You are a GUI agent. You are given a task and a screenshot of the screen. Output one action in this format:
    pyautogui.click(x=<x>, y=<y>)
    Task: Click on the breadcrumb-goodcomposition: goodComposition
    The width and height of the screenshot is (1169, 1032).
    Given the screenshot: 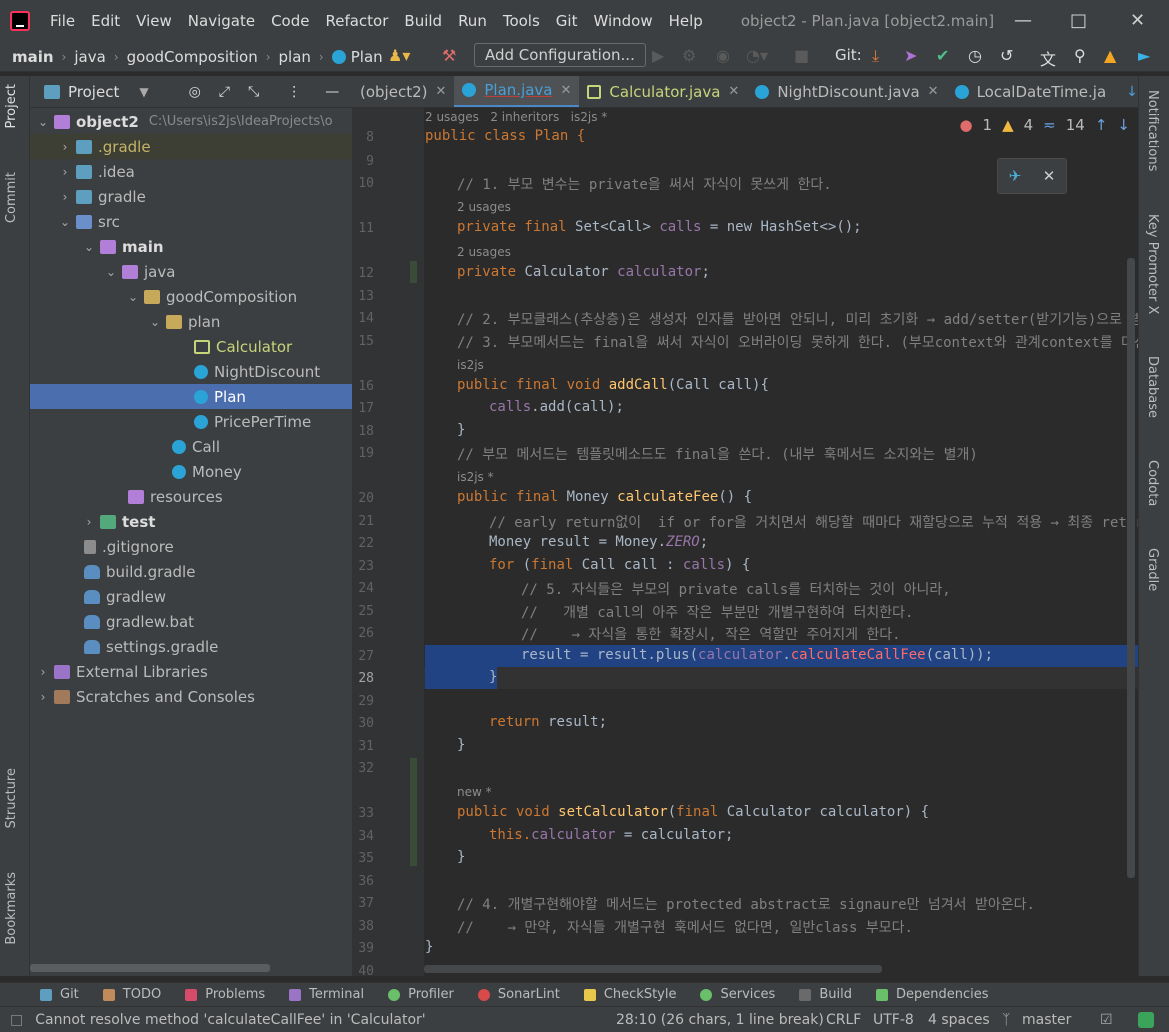 What is the action you would take?
    pyautogui.click(x=192, y=57)
    